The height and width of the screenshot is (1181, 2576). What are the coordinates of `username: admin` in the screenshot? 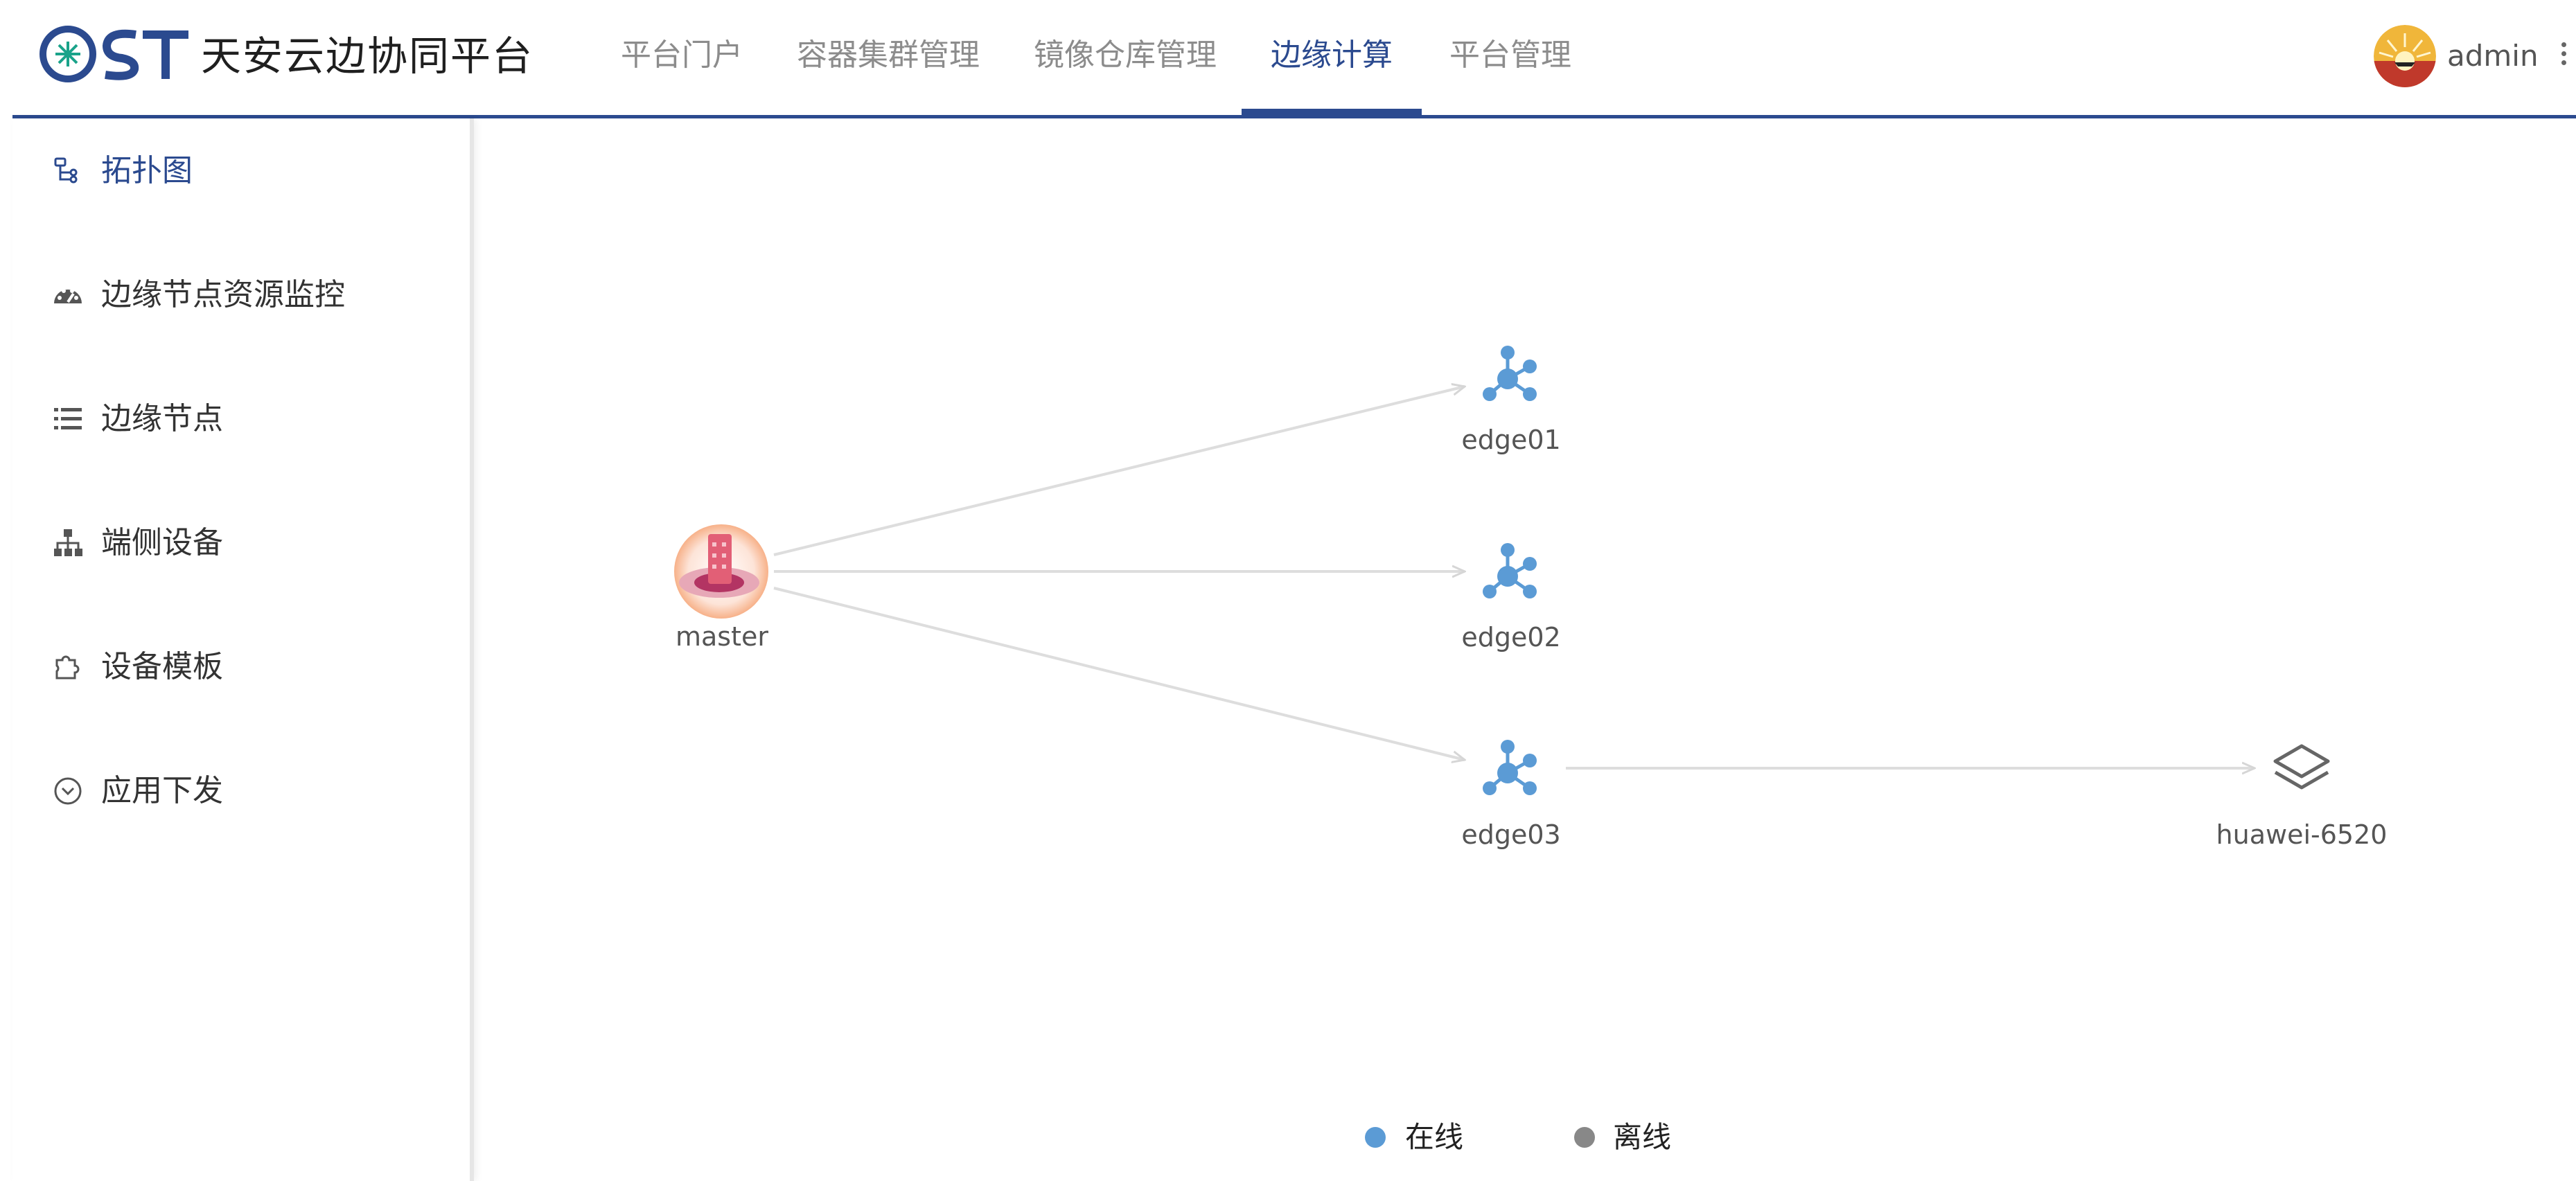 It's located at (2493, 56).